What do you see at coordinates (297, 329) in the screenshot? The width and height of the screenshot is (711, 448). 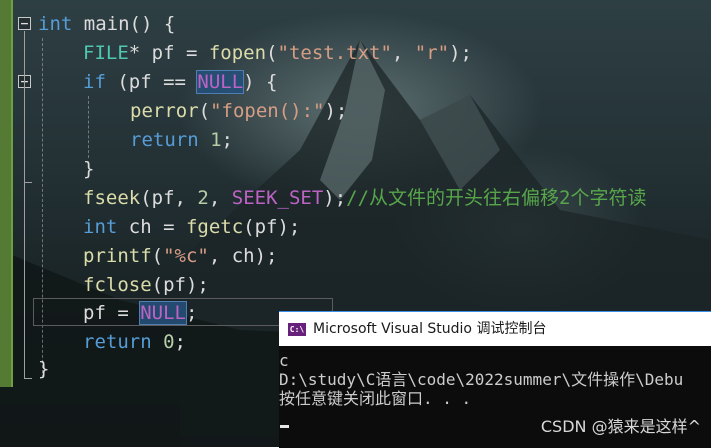 I see `console-app-icon: C:\` at bounding box center [297, 329].